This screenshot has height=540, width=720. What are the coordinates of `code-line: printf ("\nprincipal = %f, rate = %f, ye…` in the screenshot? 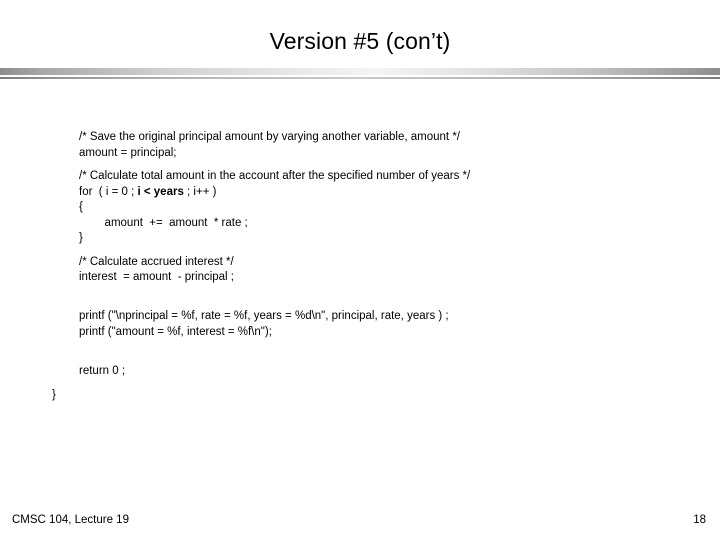 It's located at (264, 316).